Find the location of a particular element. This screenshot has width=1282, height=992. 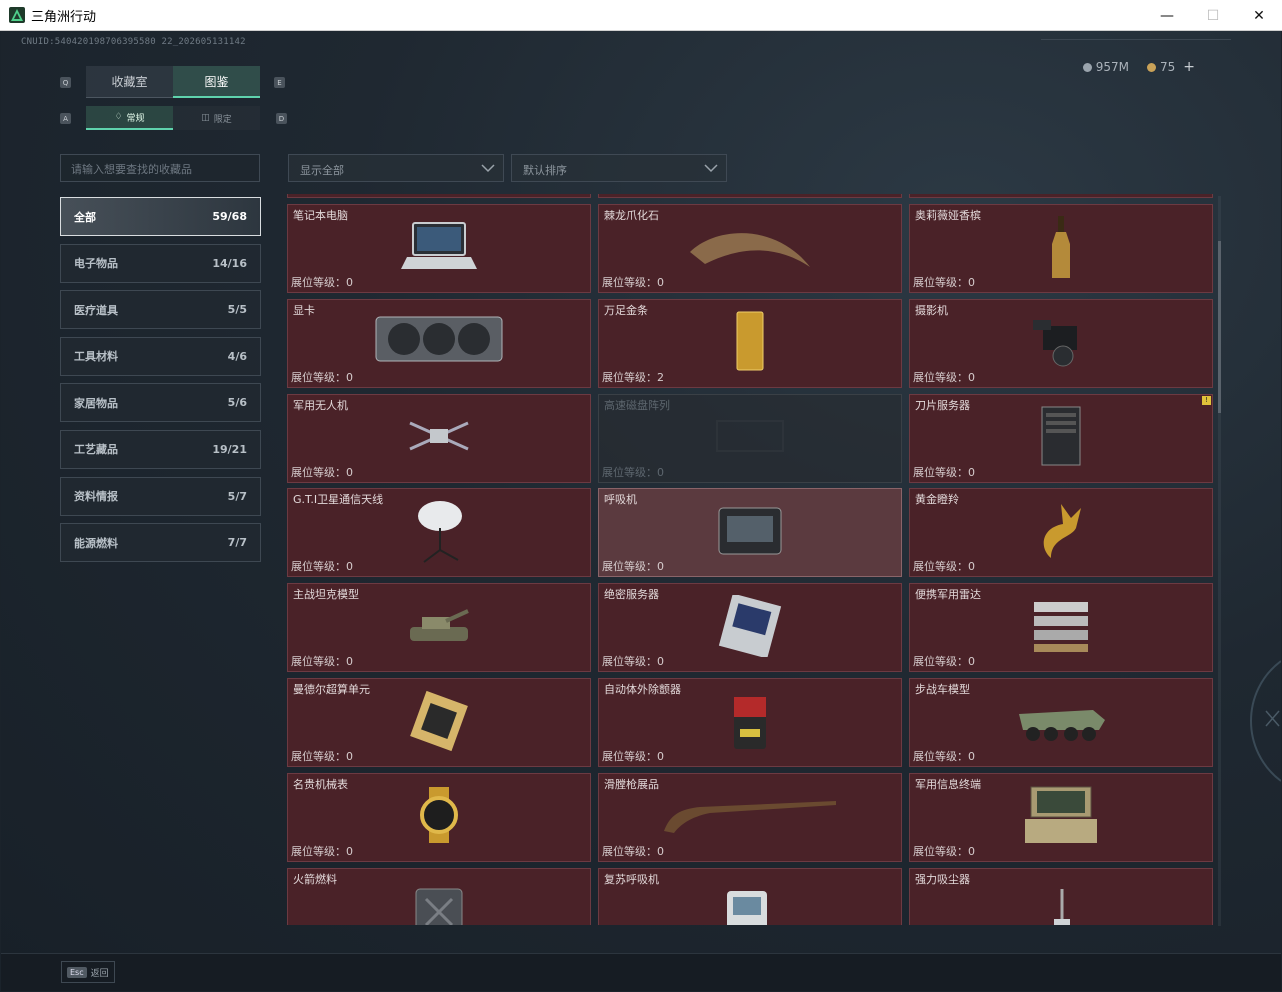

satellite-dish-icon is located at coordinates (439, 533).